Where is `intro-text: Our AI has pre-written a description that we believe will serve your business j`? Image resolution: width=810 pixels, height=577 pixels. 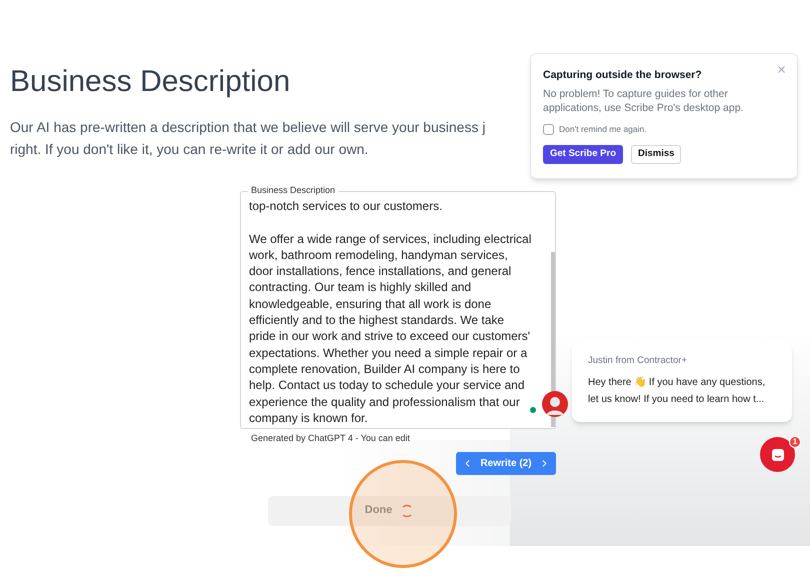 intro-text: Our AI has pre-written a description that we believe will serve your business j is located at coordinates (248, 127).